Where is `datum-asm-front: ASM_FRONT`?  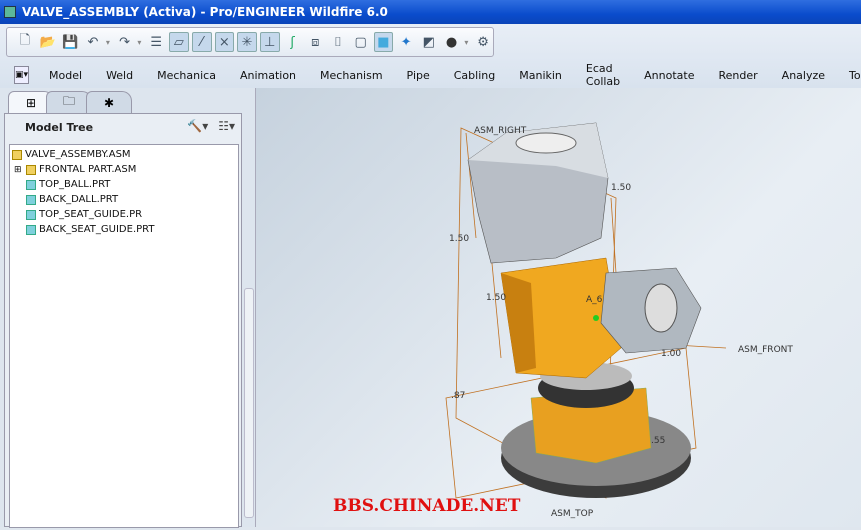
datum-asm-front: ASM_FRONT is located at coordinates (765, 350).